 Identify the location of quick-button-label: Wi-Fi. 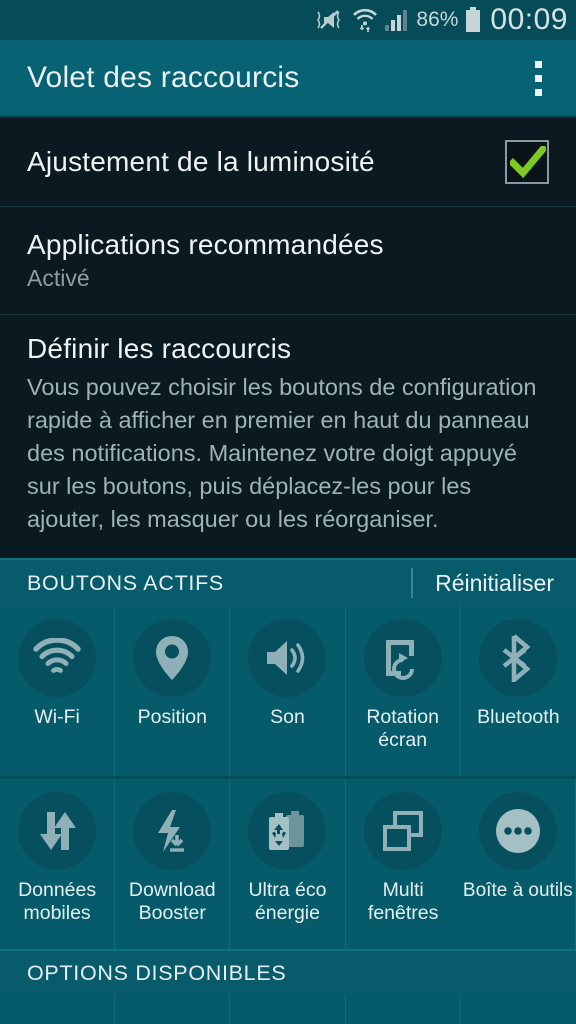
(57, 717).